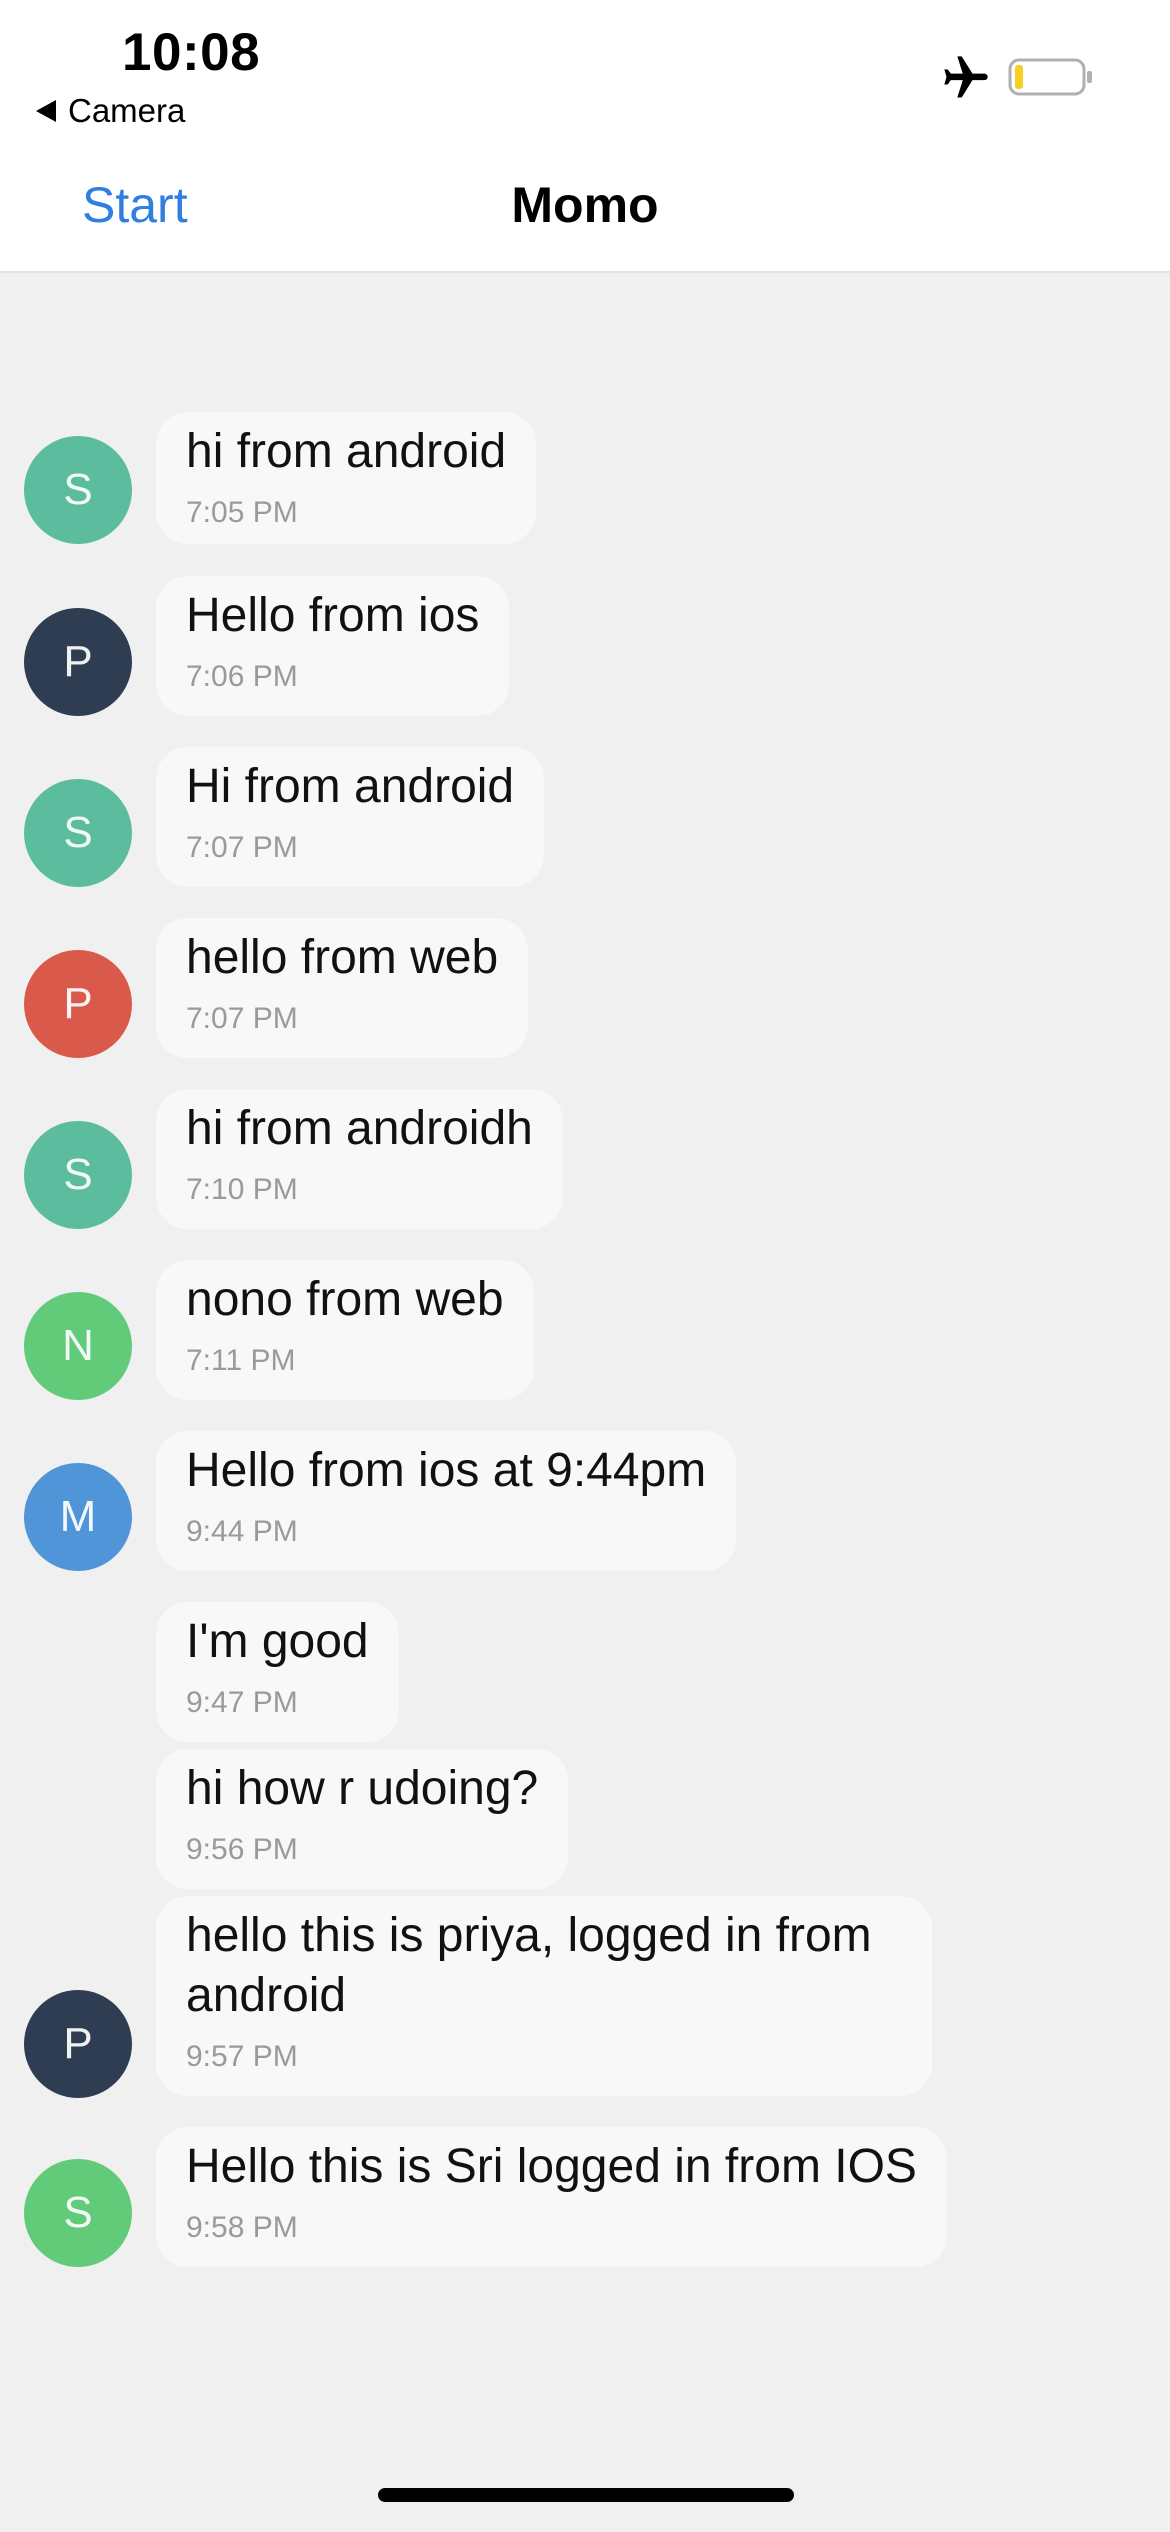 The height and width of the screenshot is (2532, 1170). What do you see at coordinates (345, 1299) in the screenshot?
I see `message-text: nono from web` at bounding box center [345, 1299].